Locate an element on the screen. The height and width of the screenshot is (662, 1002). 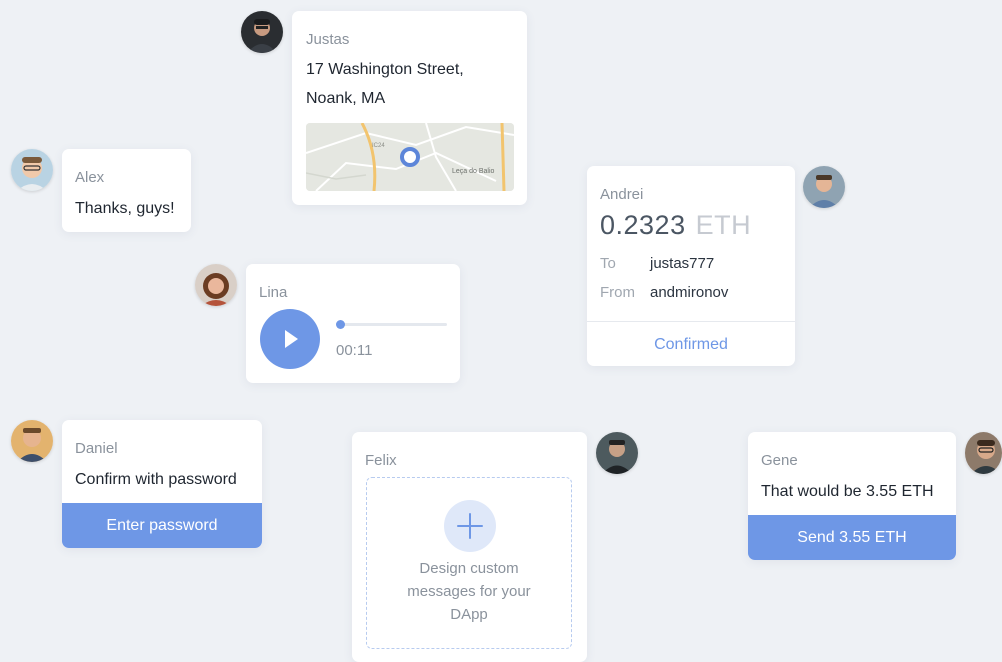
sender-name: Andrei is located at coordinates (622, 194).